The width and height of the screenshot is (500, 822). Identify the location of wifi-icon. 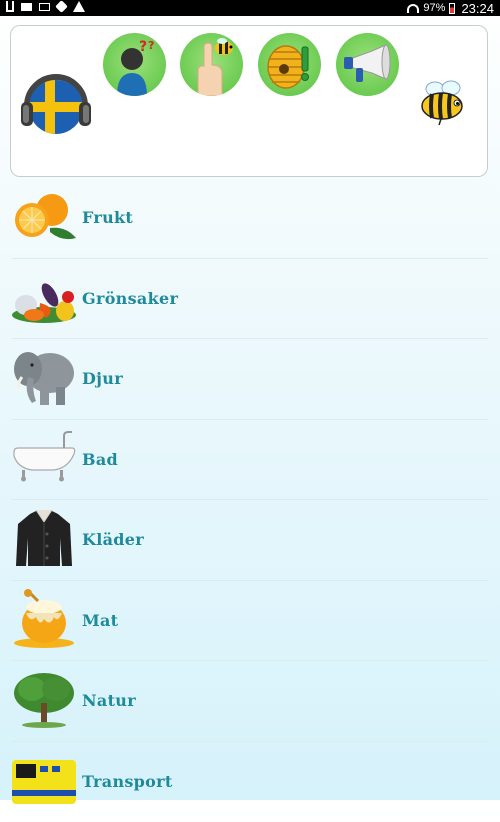
(413, 8).